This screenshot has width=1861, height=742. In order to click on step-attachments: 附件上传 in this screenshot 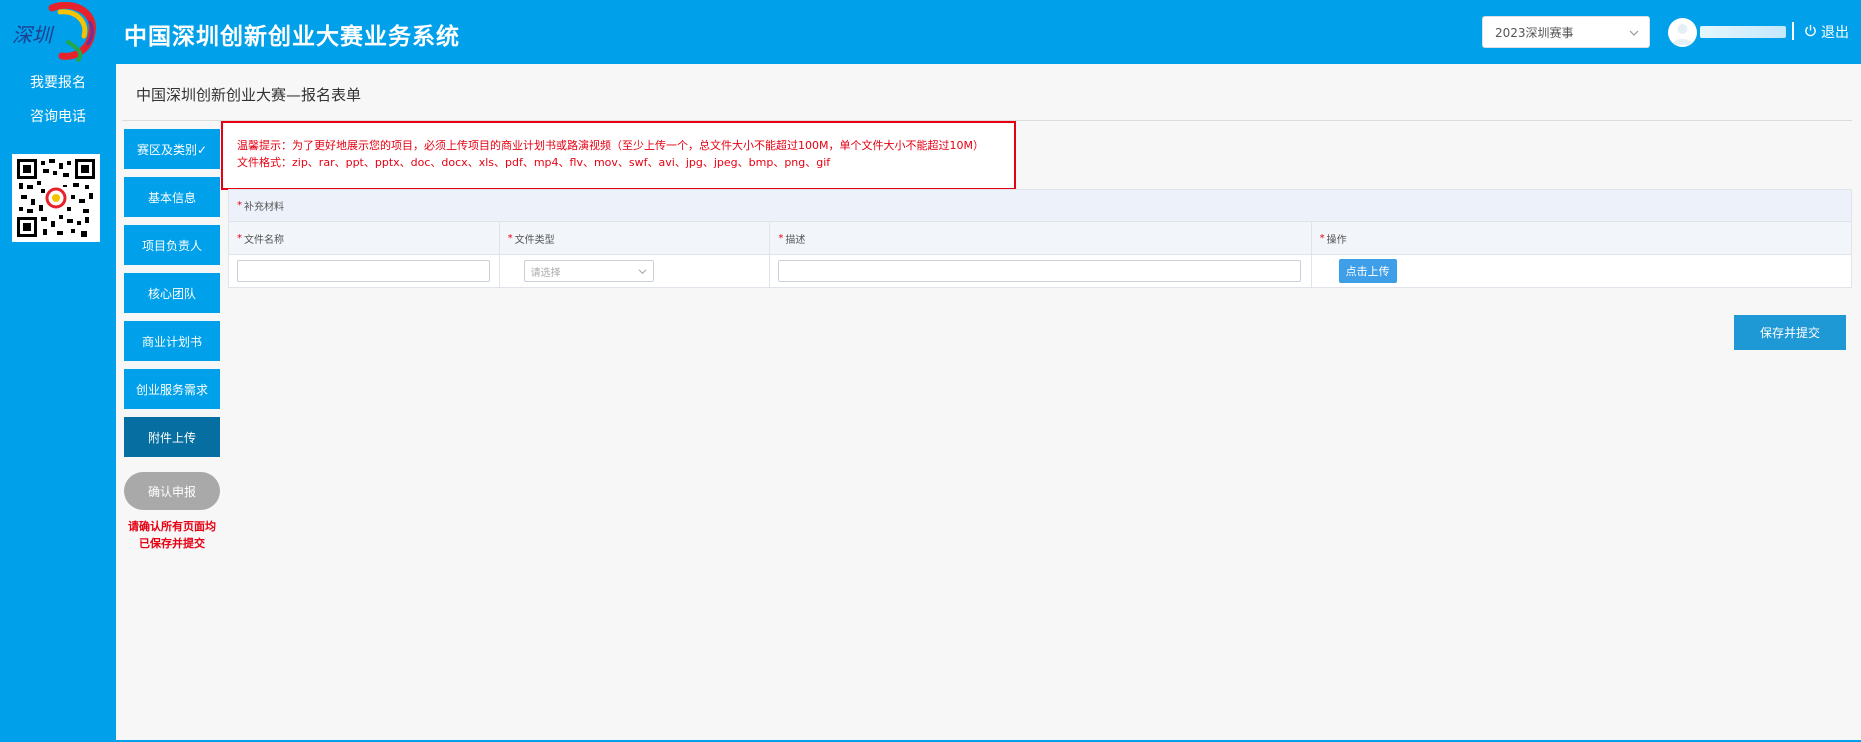, I will do `click(172, 437)`.